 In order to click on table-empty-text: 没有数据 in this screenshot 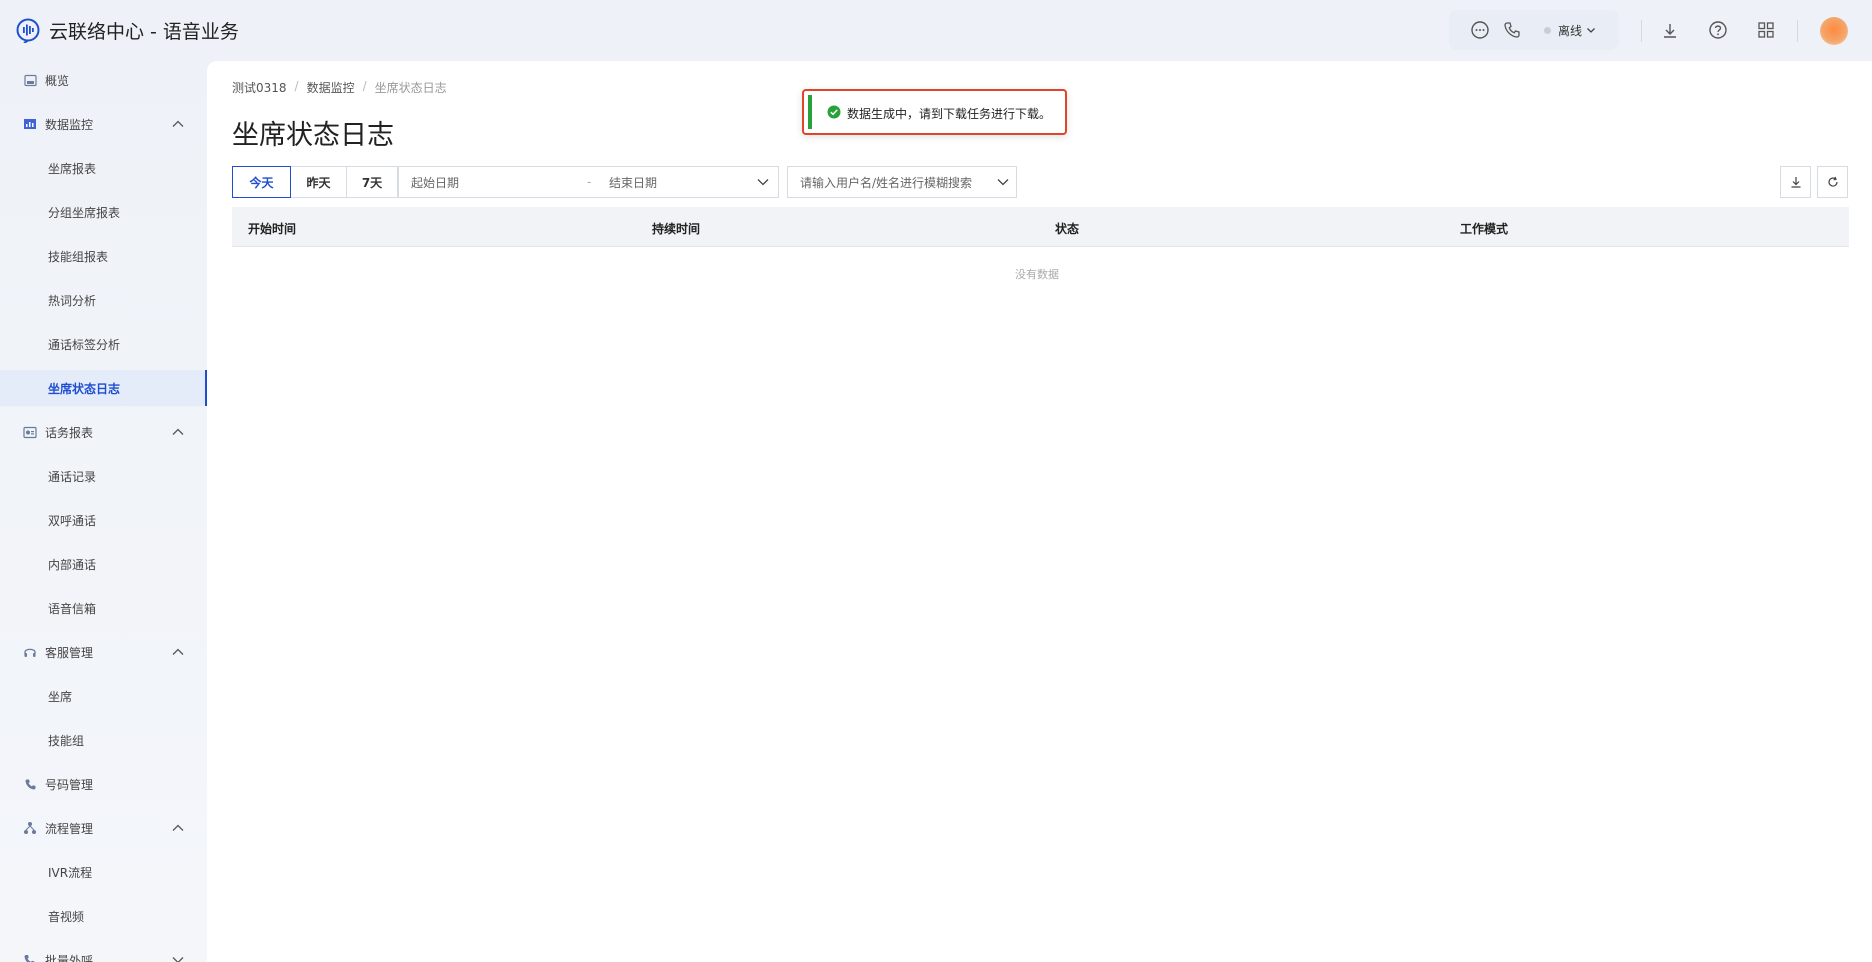, I will do `click(1037, 274)`.